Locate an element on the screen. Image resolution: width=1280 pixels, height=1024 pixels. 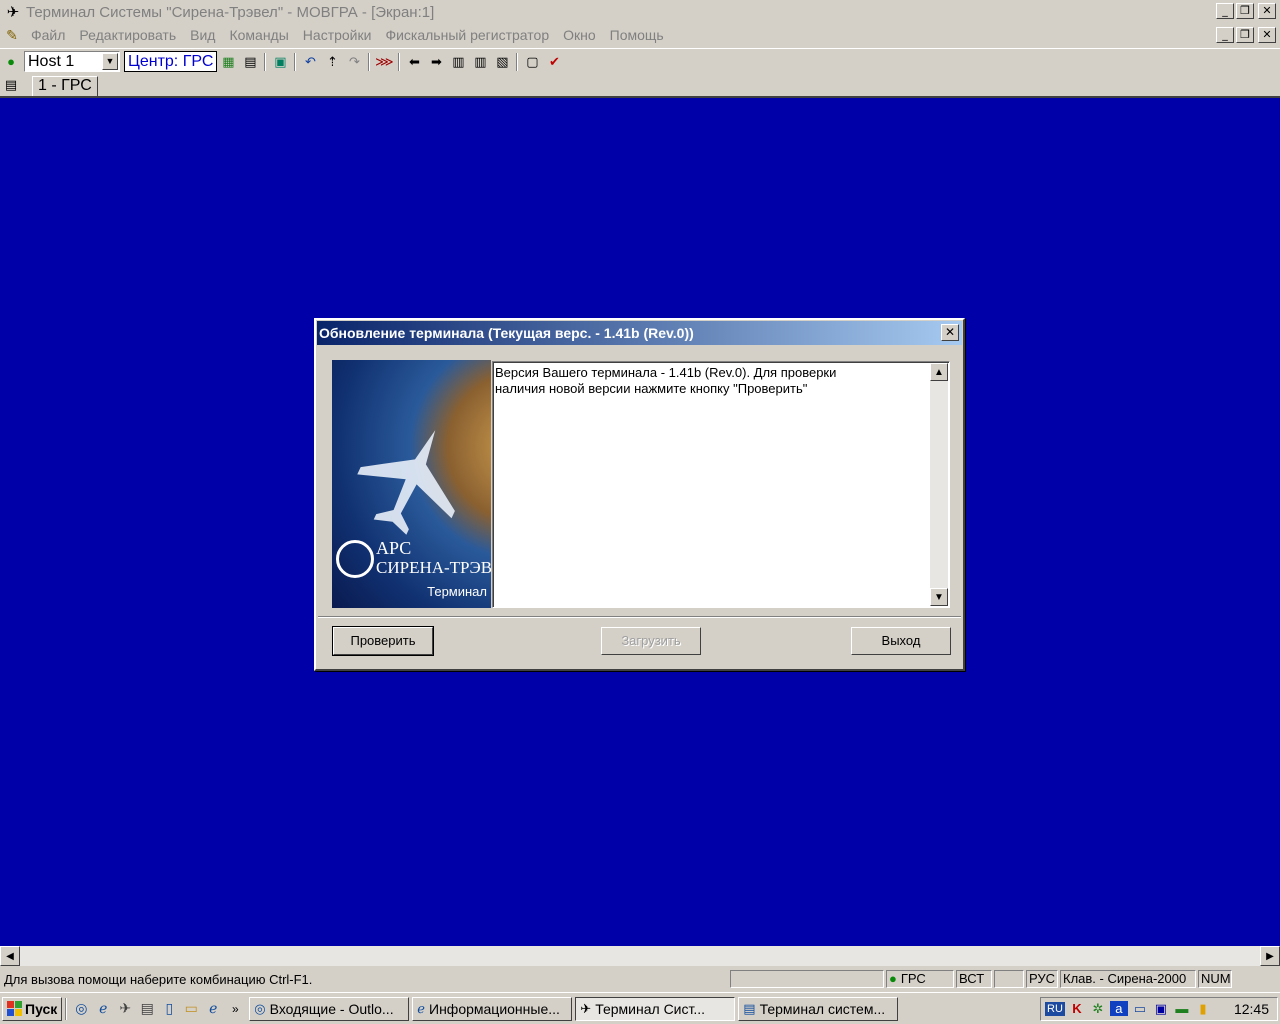
windows-logo-icon is located at coordinates (14, 1008).